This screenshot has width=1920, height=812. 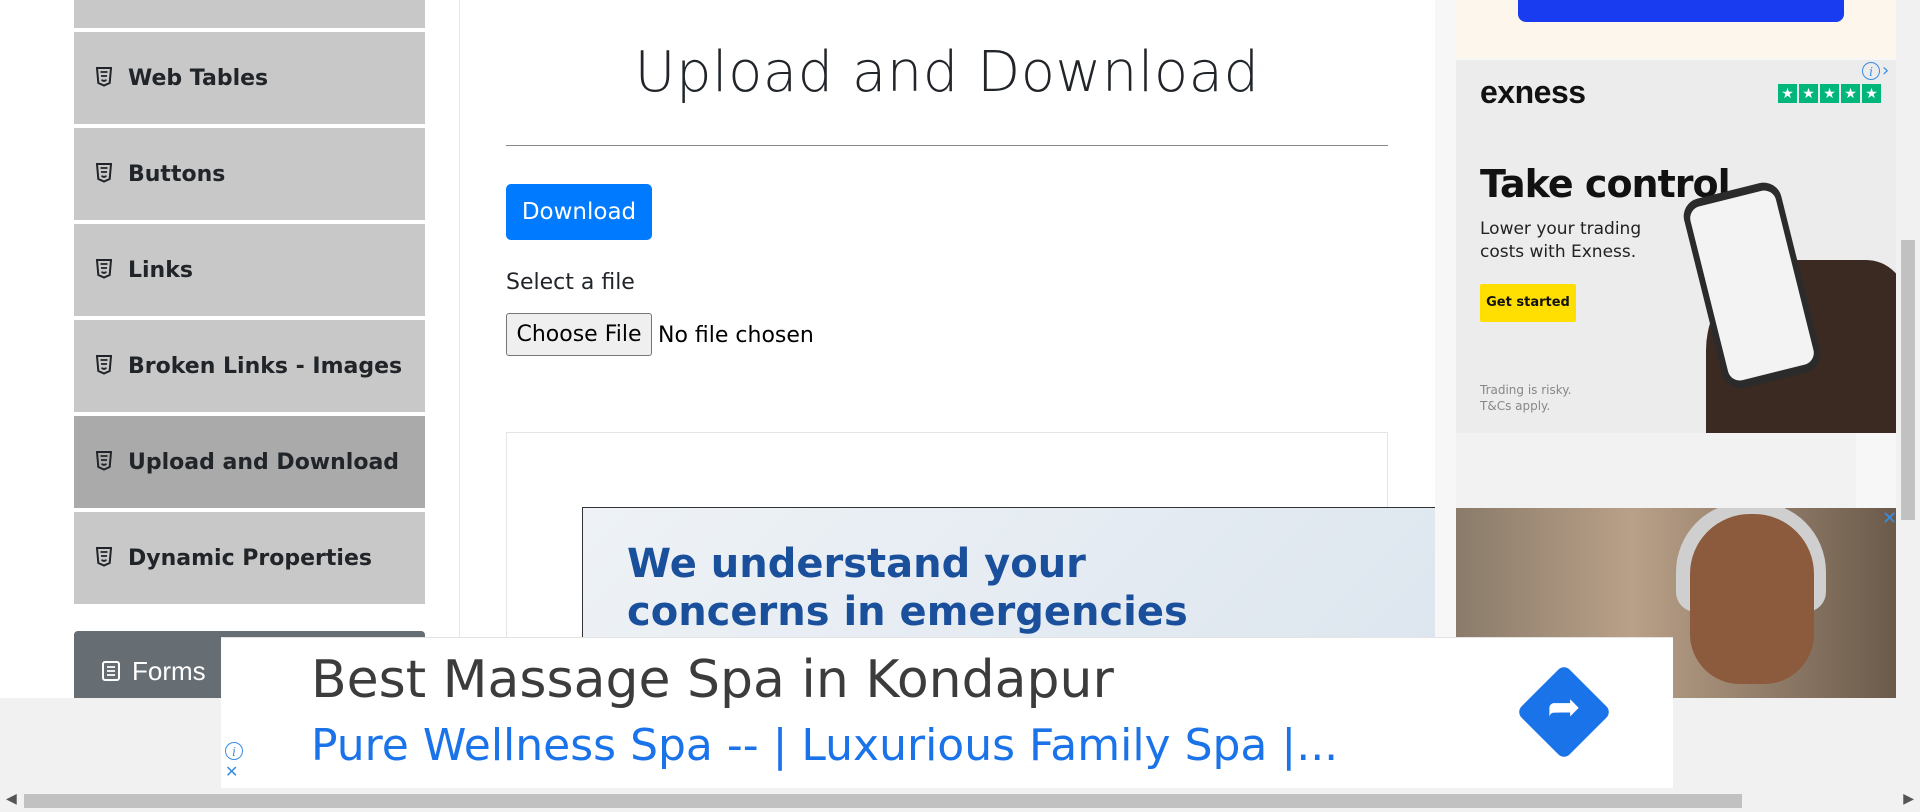 What do you see at coordinates (1526, 398) in the screenshot?
I see `exness-disclaimer: Trading is risky. T&Cs apply.` at bounding box center [1526, 398].